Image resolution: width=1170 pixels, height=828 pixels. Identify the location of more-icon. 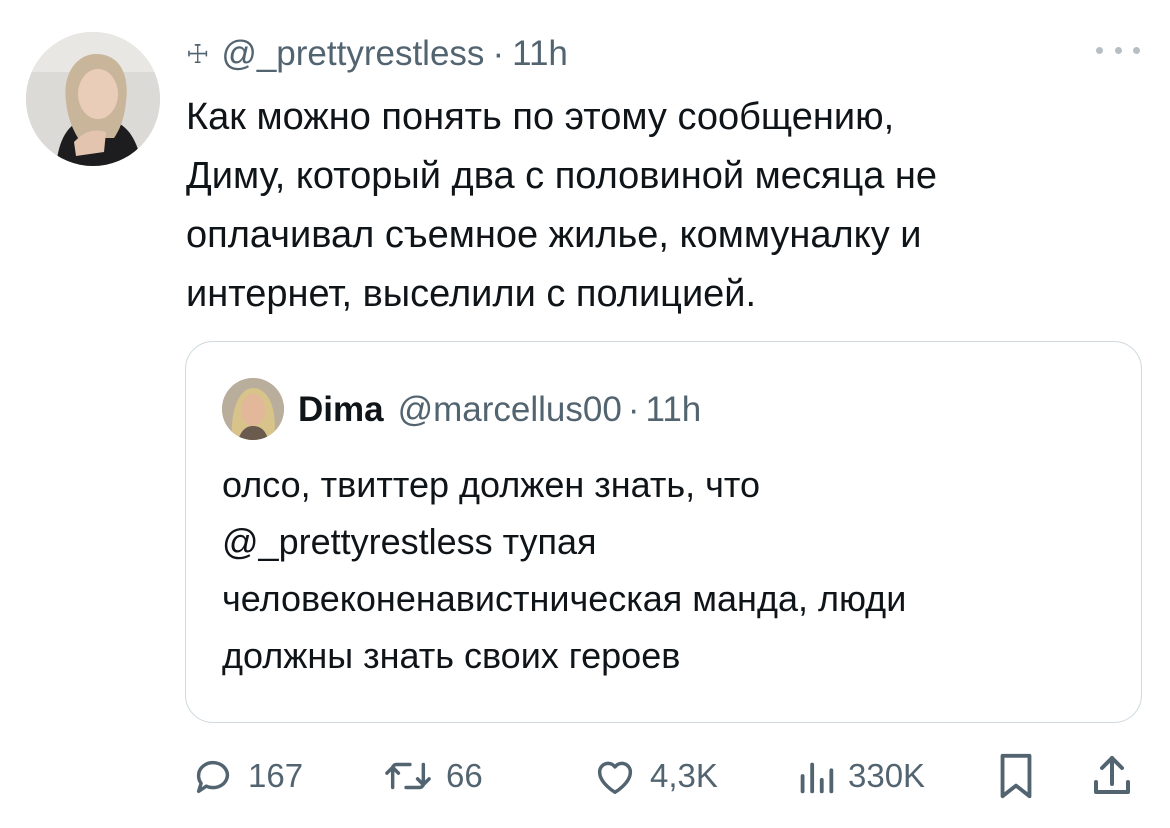
(1118, 50).